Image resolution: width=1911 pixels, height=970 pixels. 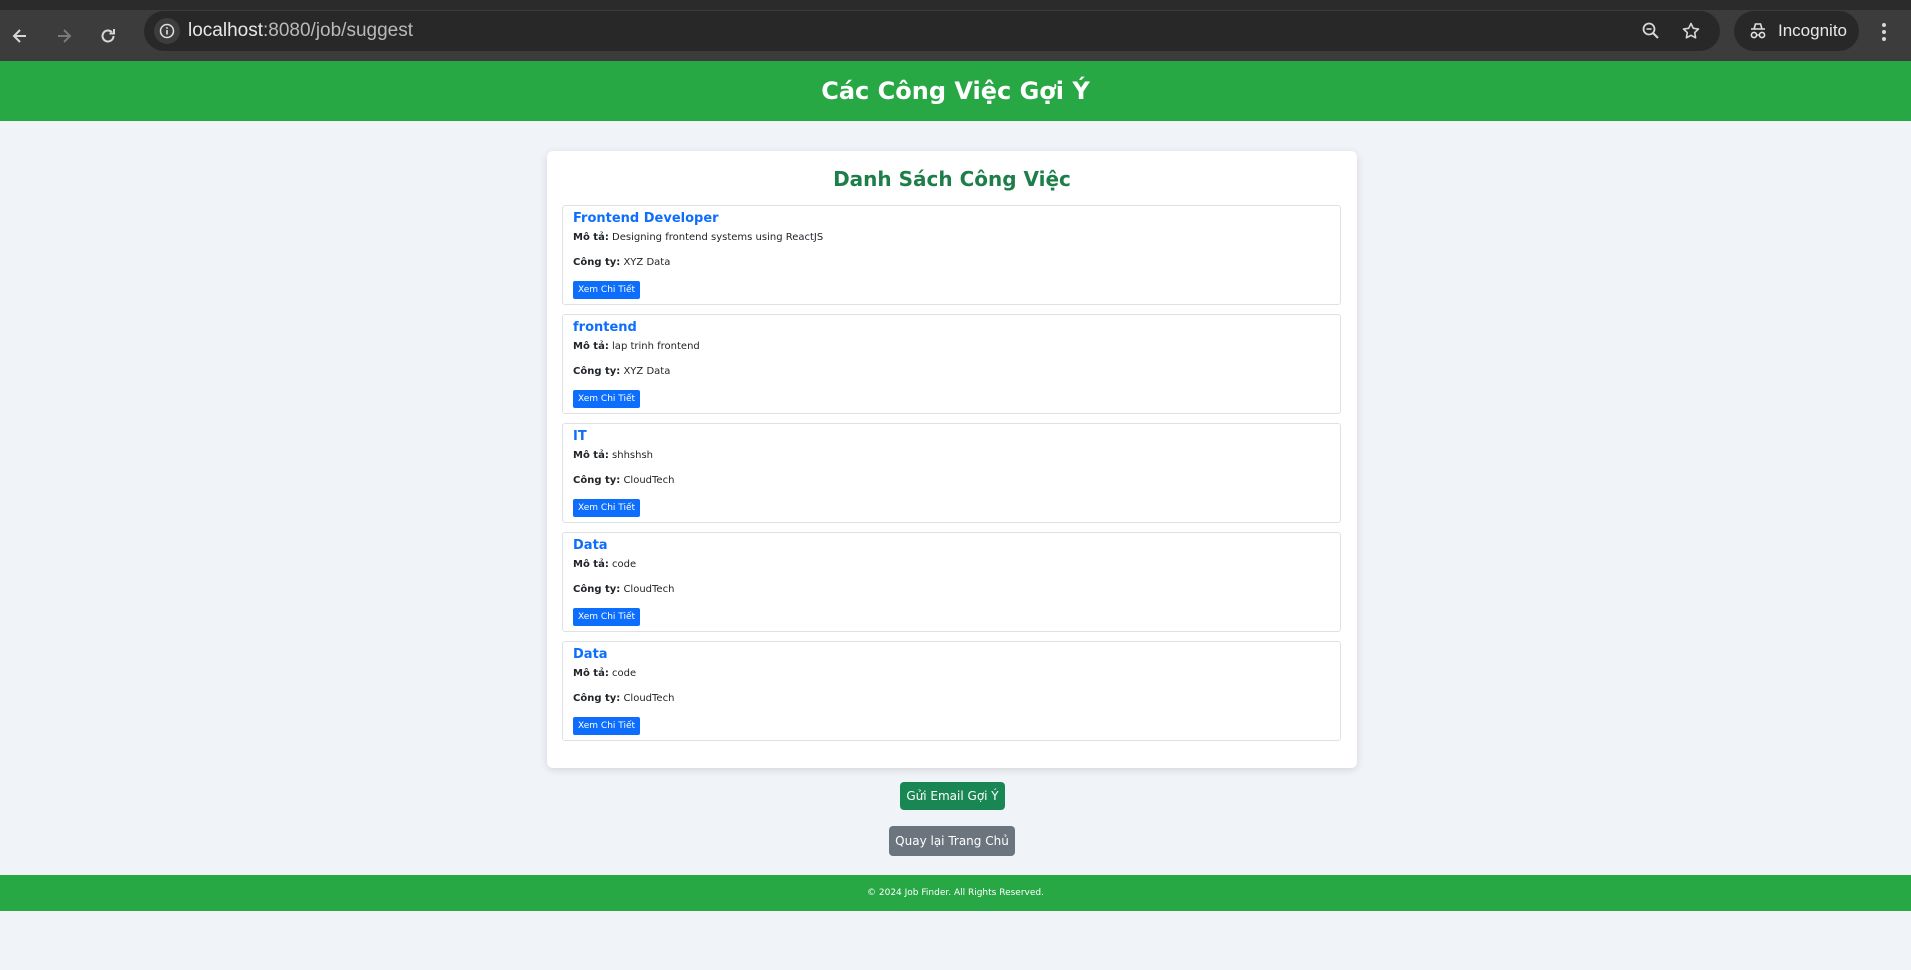 I want to click on forward-button, so click(x=64, y=36).